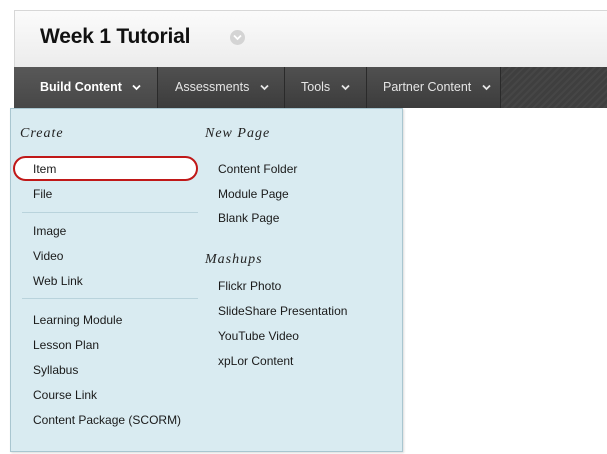  What do you see at coordinates (42, 194) in the screenshot?
I see `menu-item-file: File` at bounding box center [42, 194].